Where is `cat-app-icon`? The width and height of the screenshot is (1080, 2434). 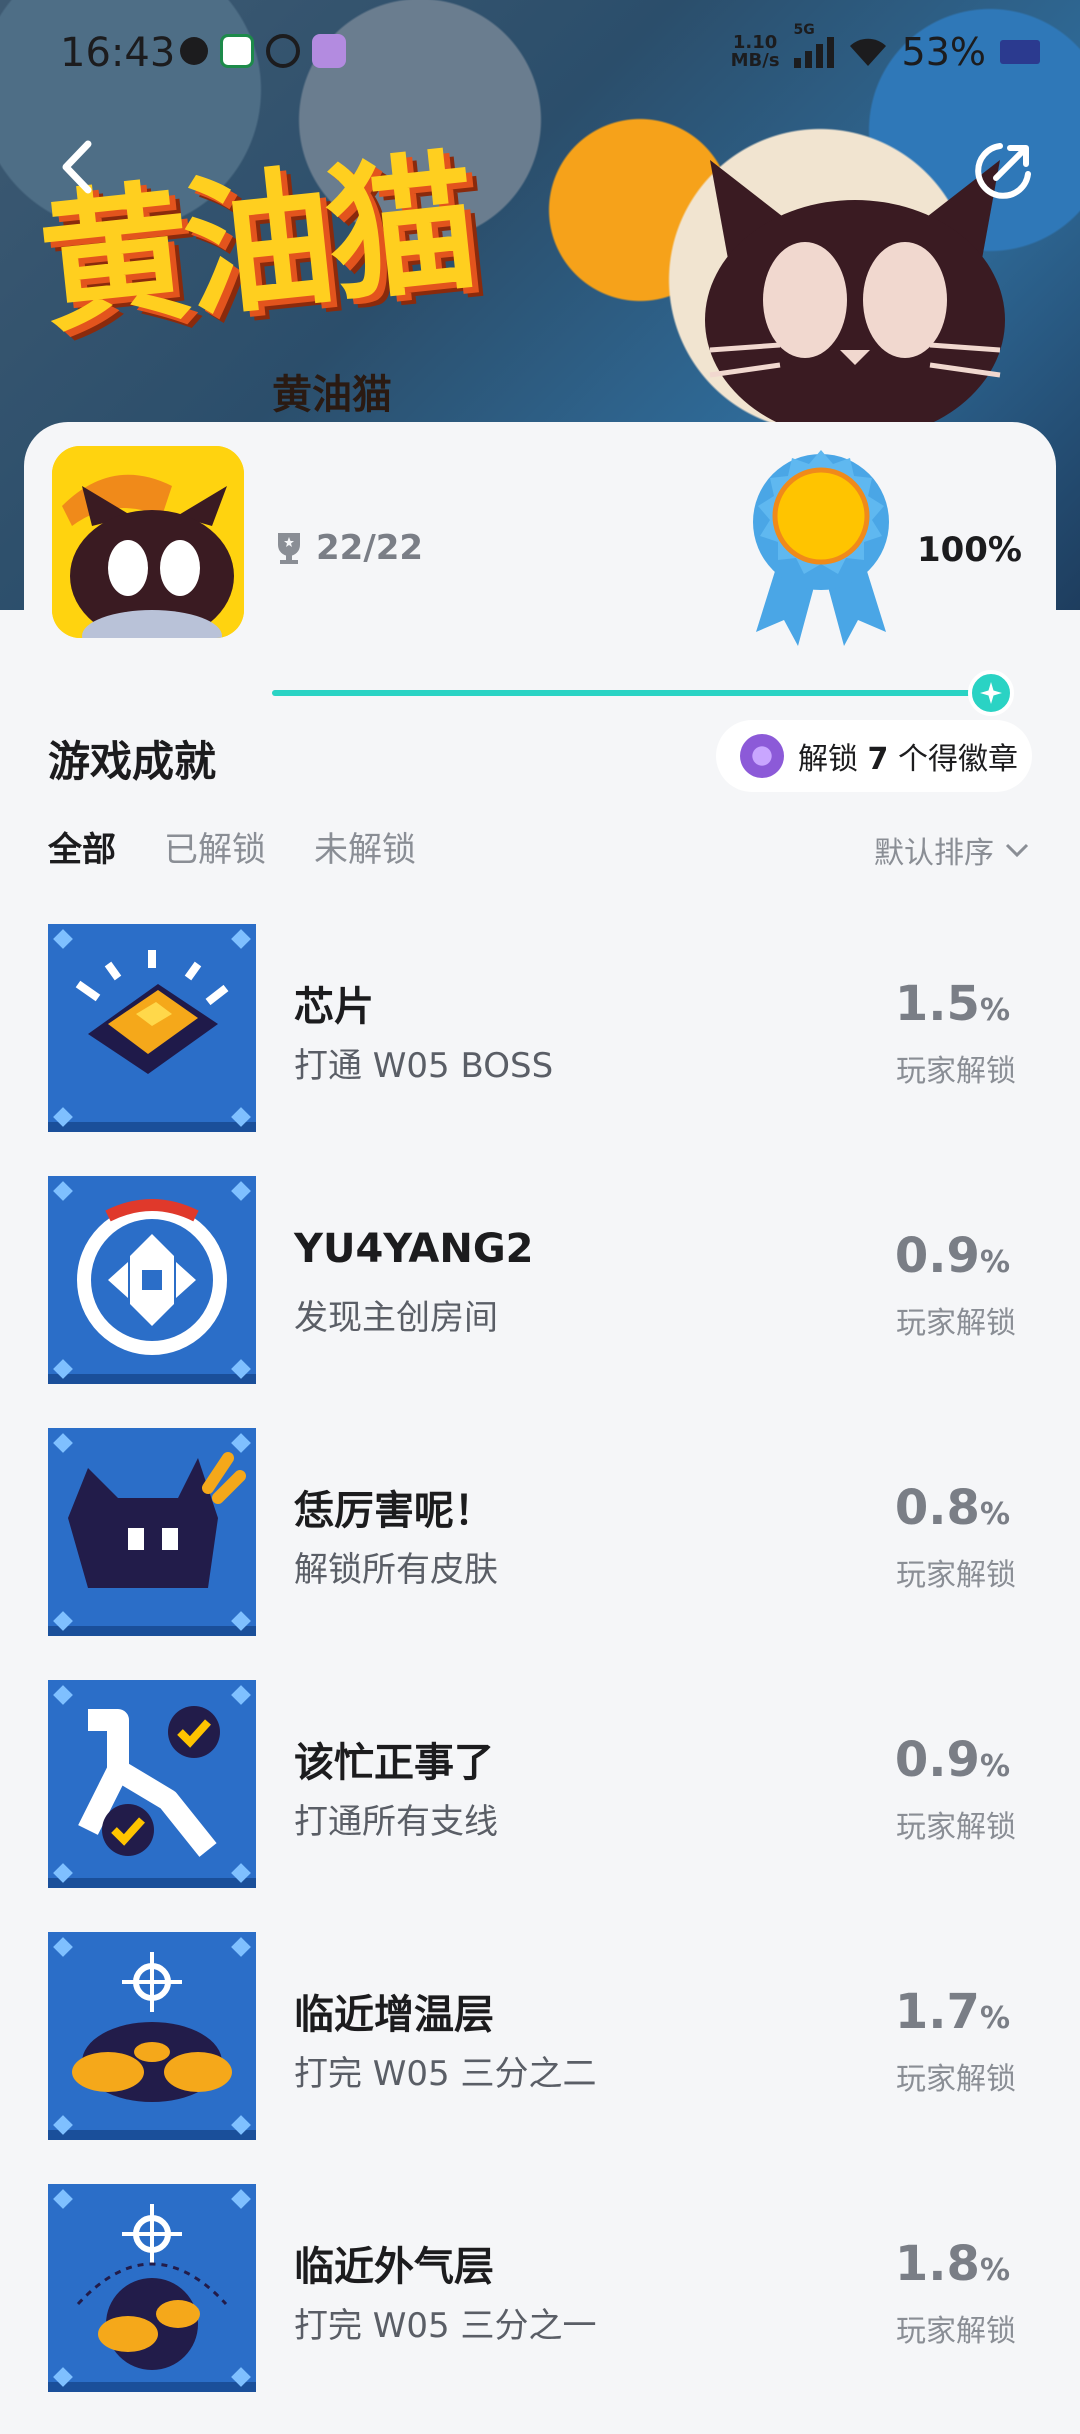 cat-app-icon is located at coordinates (148, 542).